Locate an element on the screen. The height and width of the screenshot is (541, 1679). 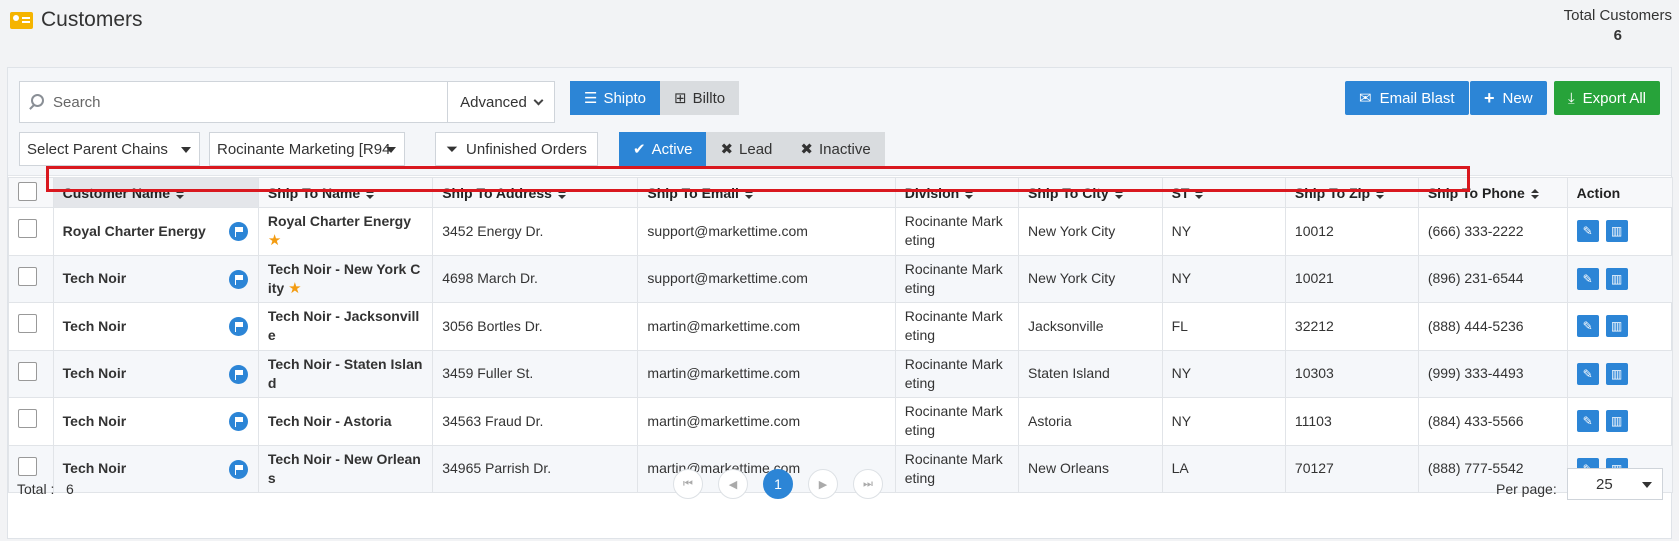
header-ship-to-city: Ship To City is located at coordinates (1090, 192).